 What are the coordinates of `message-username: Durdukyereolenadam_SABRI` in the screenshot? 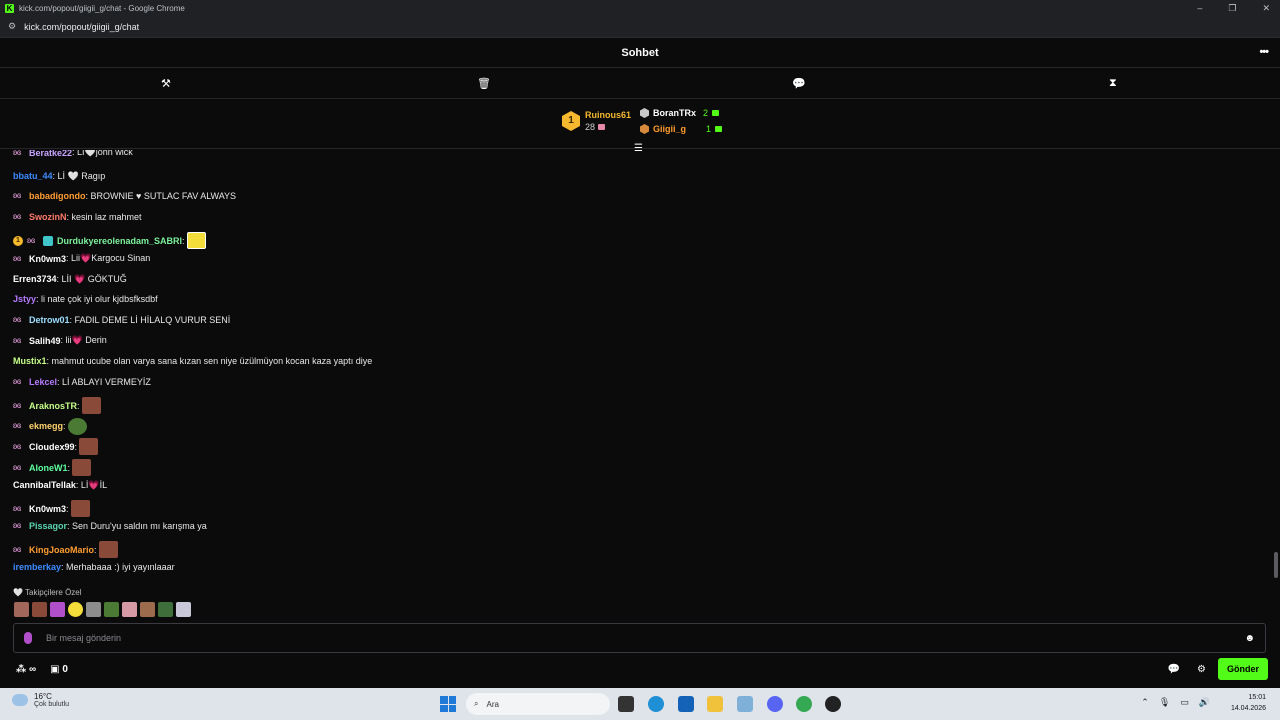 It's located at (119, 241).